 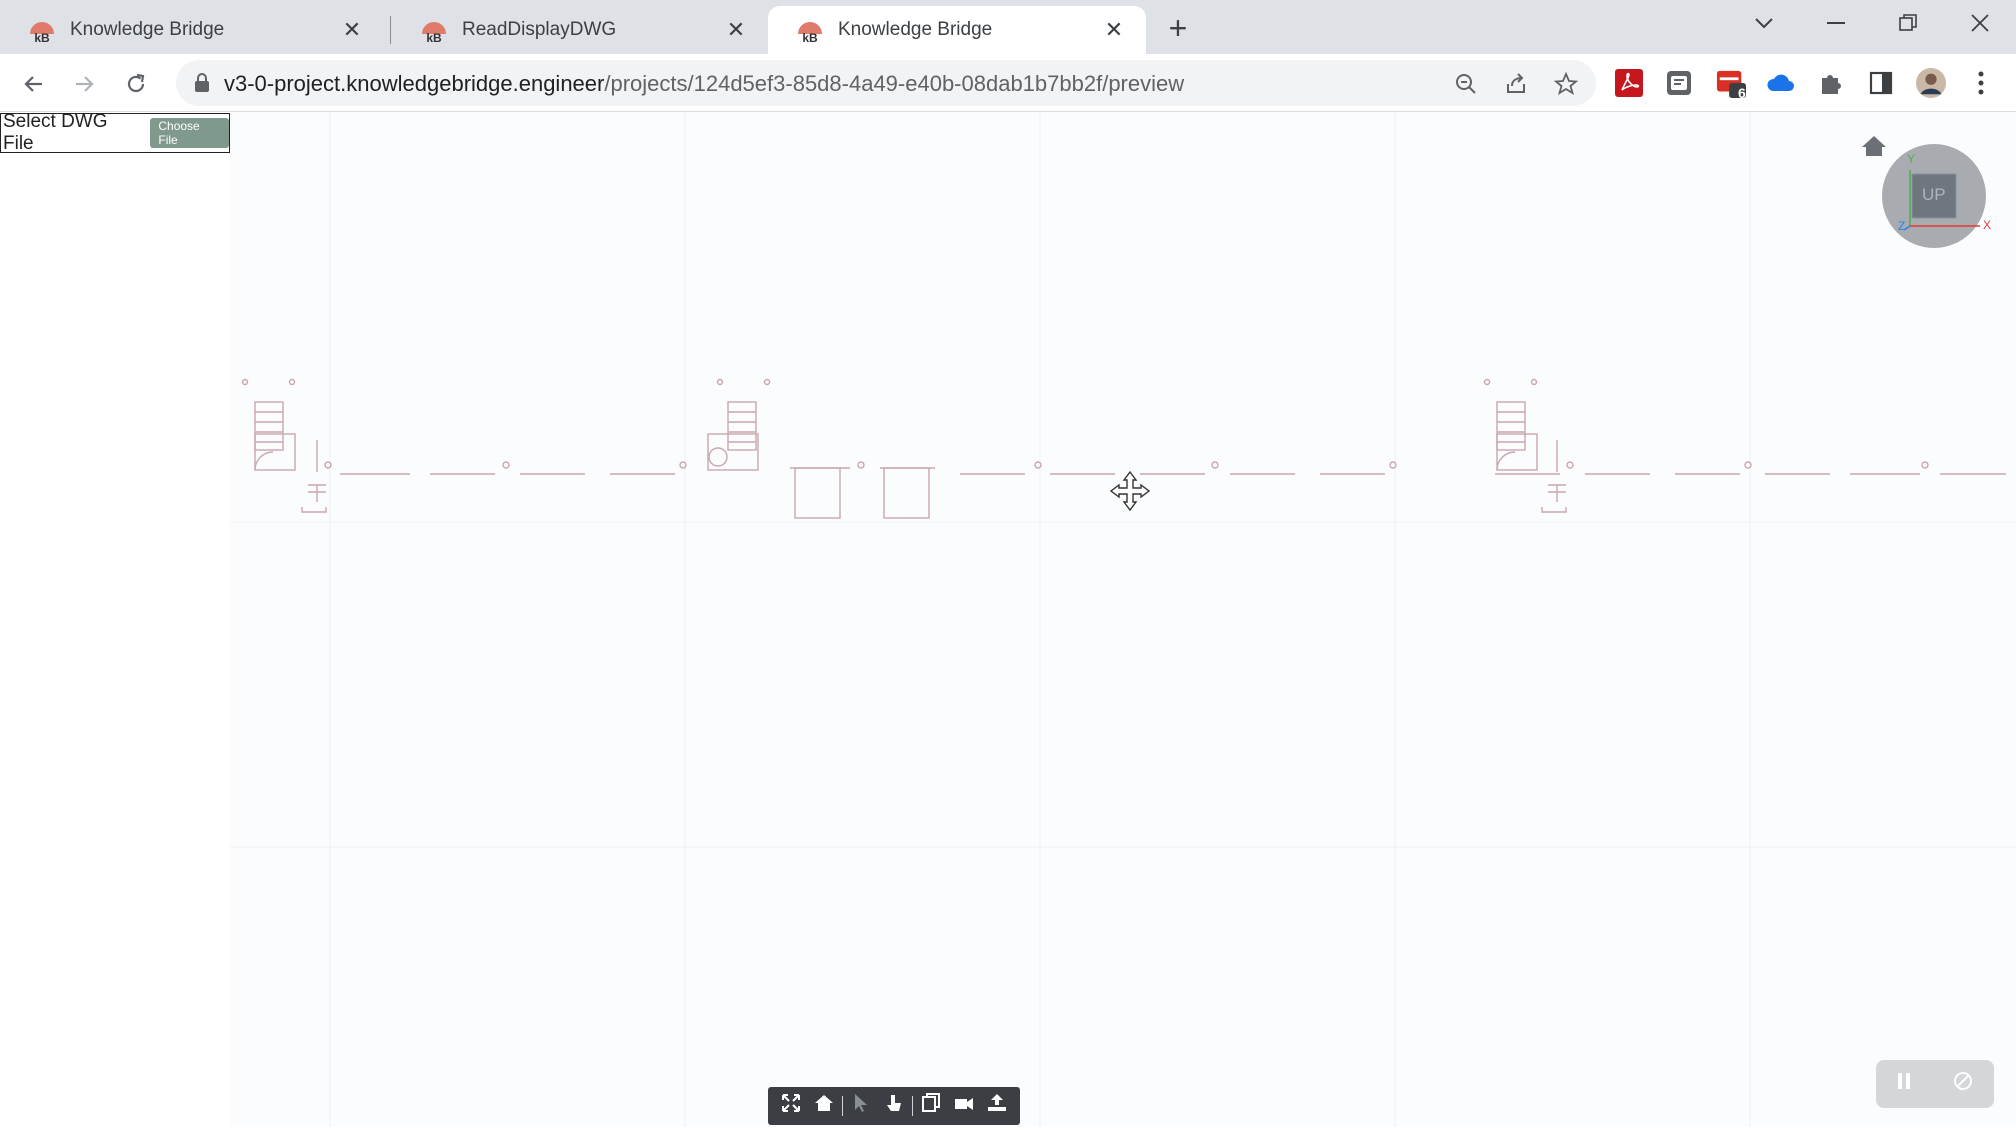 I want to click on new-tab-button: +, so click(x=1178, y=28).